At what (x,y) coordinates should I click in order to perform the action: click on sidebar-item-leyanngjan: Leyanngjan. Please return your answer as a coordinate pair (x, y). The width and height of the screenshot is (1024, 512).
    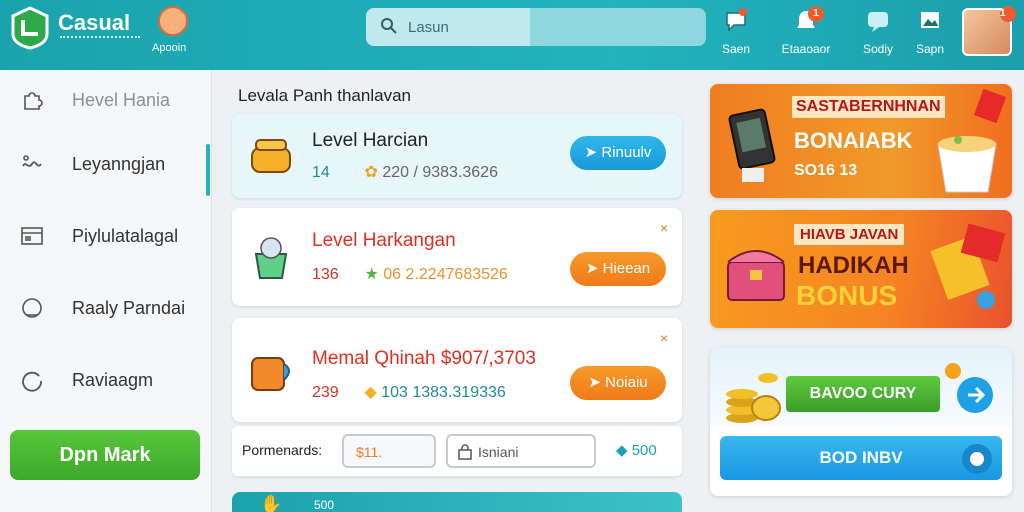
    Looking at the image, I should click on (106, 166).